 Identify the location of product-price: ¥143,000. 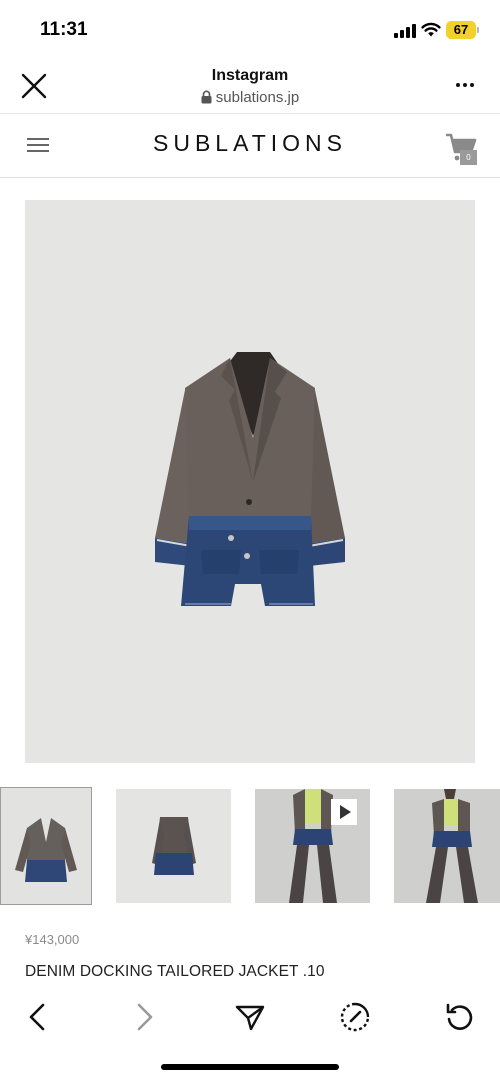
(52, 939).